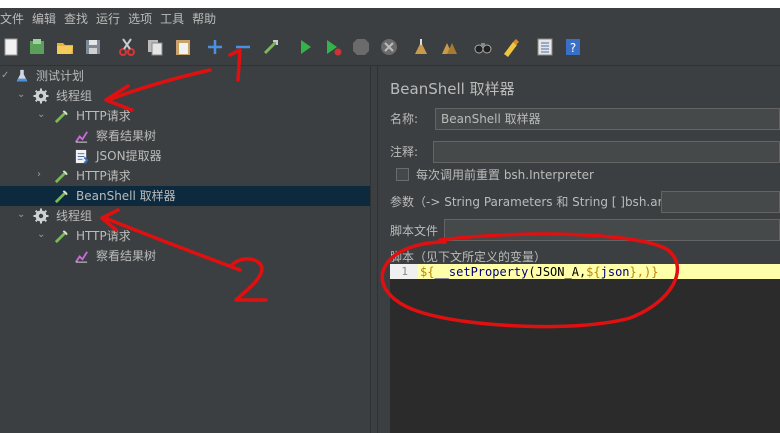 The image size is (780, 433). I want to click on line-number: 1, so click(404, 271).